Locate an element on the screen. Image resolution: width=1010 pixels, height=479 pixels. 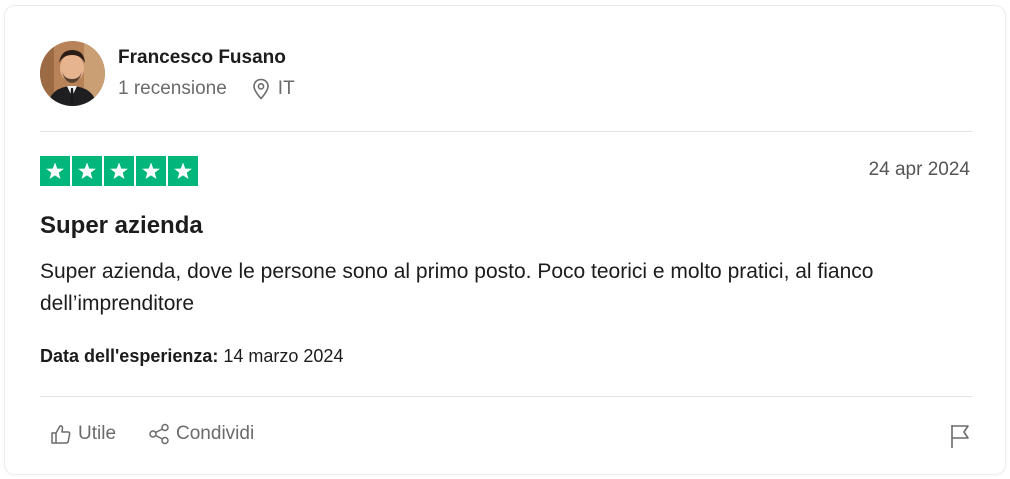
author-name: Francesco Fusano is located at coordinates (202, 58).